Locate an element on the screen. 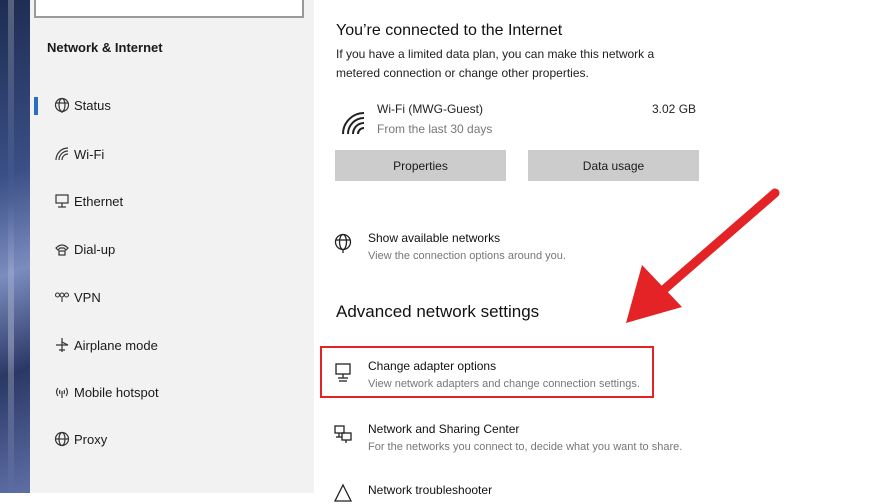 Image resolution: width=870 pixels, height=504 pixels. status-heading: You’re connected to the Internet is located at coordinates (449, 30).